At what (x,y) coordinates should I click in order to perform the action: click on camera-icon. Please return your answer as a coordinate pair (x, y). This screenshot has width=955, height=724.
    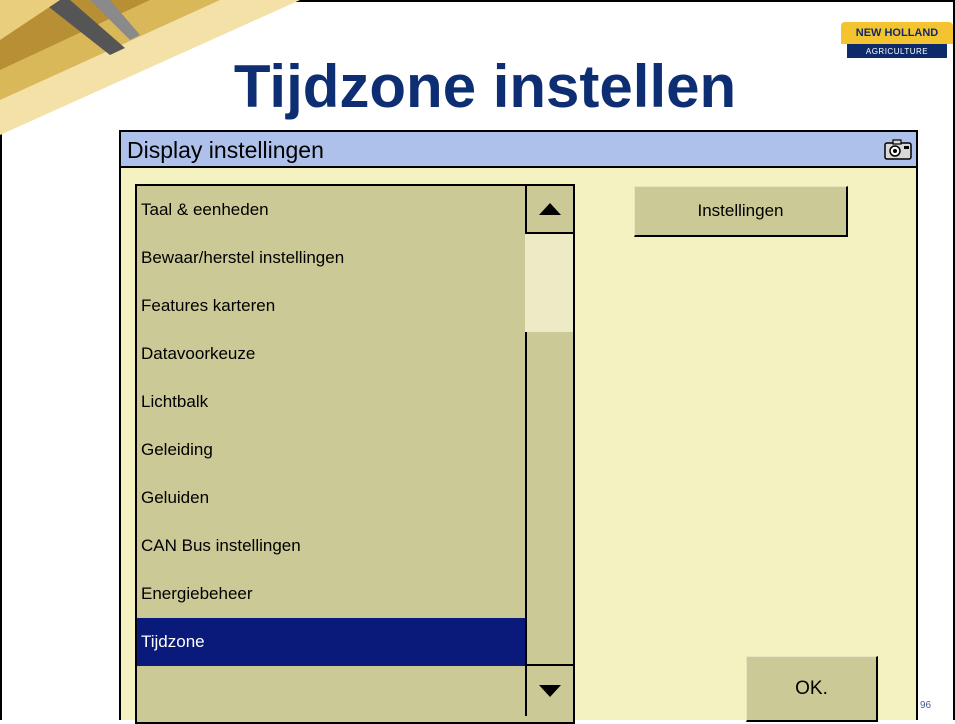
    Looking at the image, I should click on (898, 149).